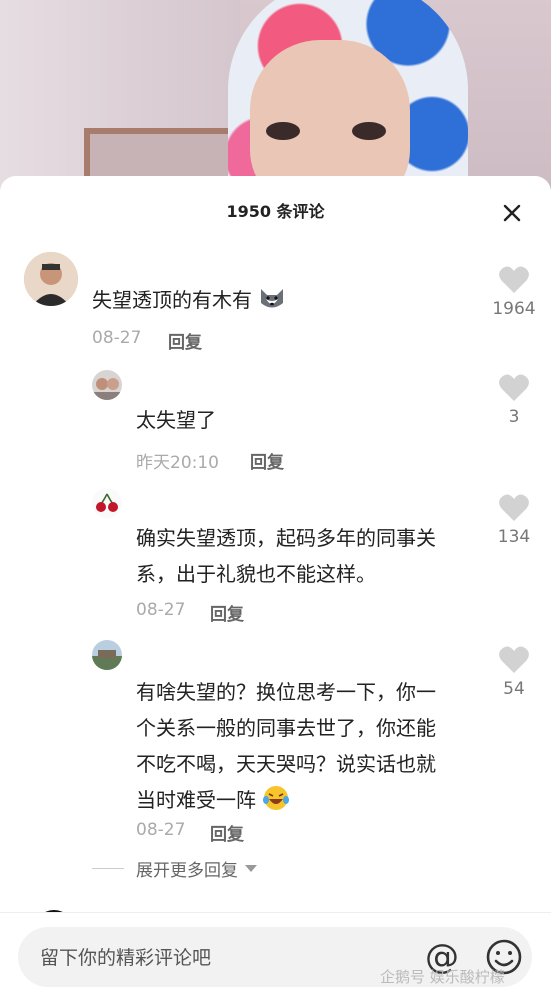  Describe the element at coordinates (189, 300) in the screenshot. I see `comment-text: 失望透顶的有木有` at that location.